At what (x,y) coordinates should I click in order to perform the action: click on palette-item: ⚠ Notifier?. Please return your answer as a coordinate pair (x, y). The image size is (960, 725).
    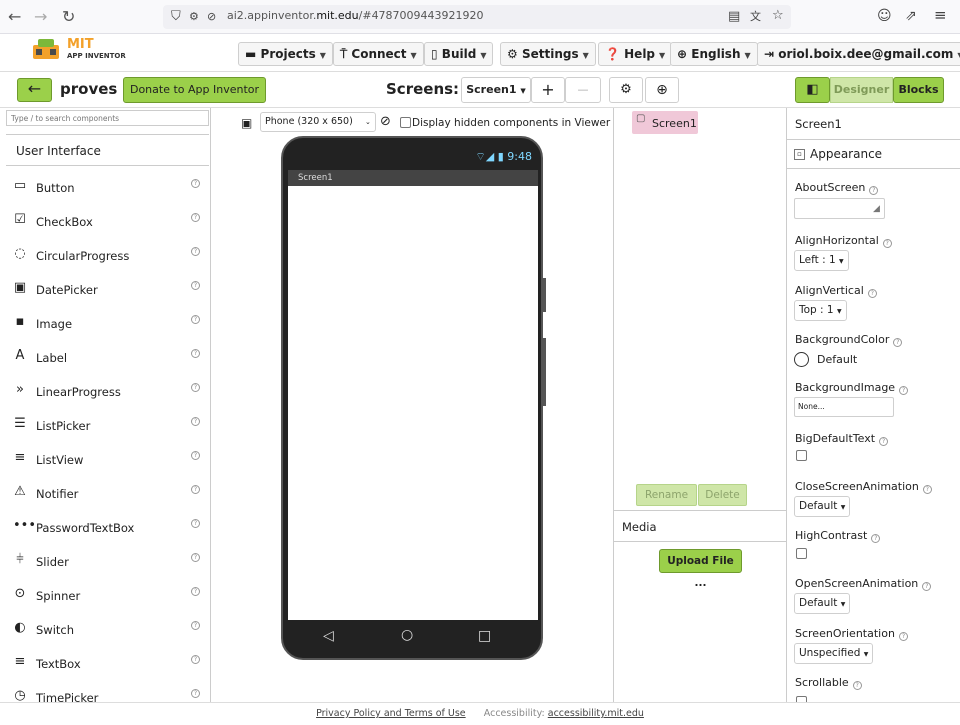
    Looking at the image, I should click on (108, 493).